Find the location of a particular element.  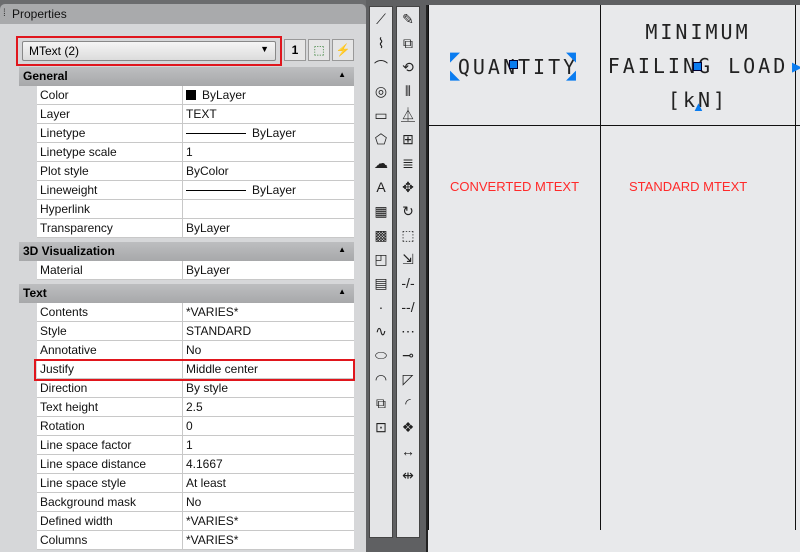

toggle-pickadd-button: 1 is located at coordinates (295, 50).